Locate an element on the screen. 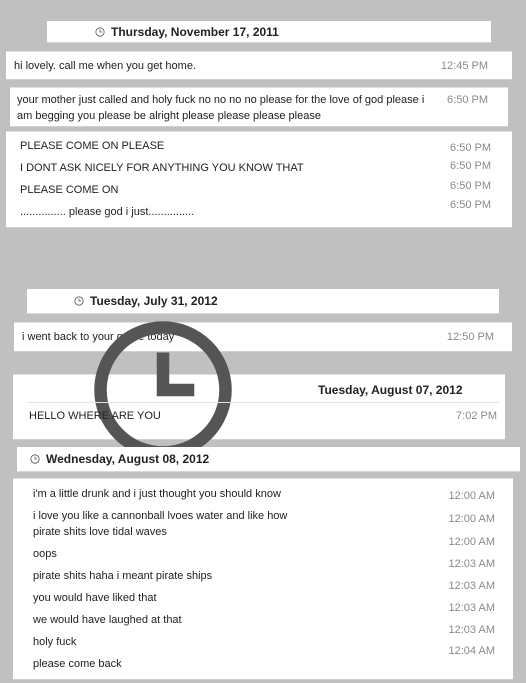 The image size is (526, 683). message-time: 7:02 PM is located at coordinates (476, 416).